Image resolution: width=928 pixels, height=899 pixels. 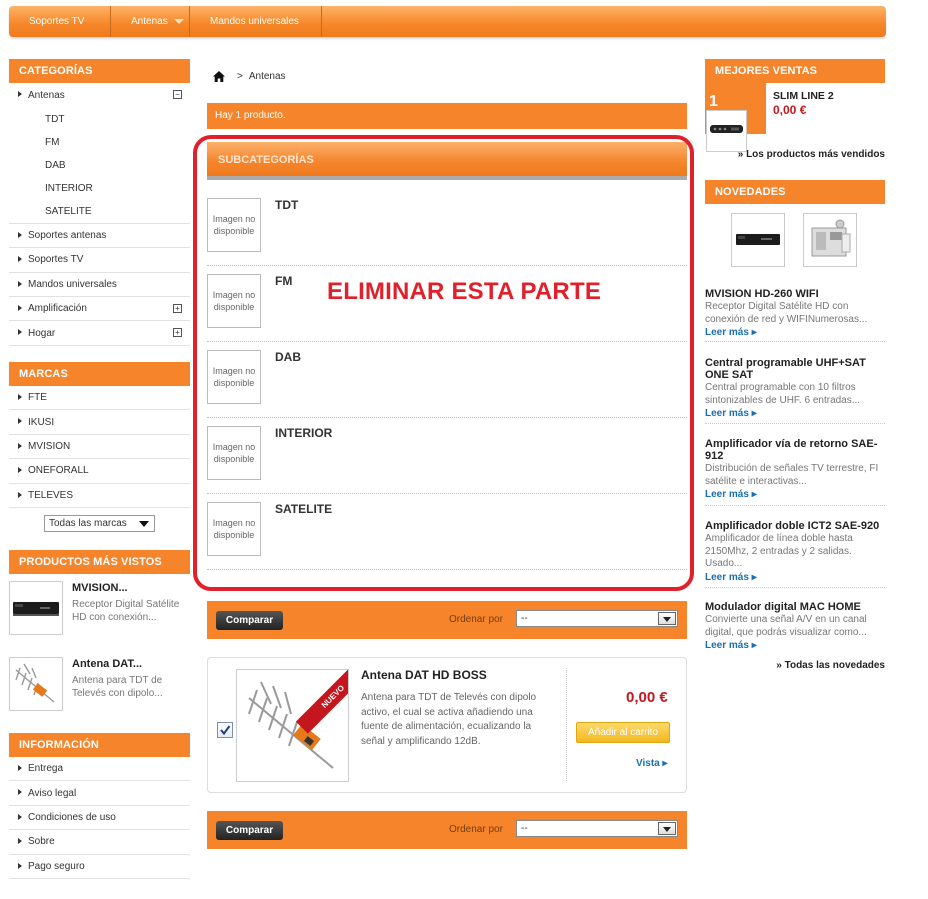 I want to click on nav-item-soportes-tv: Soportes TV, so click(x=60, y=21).